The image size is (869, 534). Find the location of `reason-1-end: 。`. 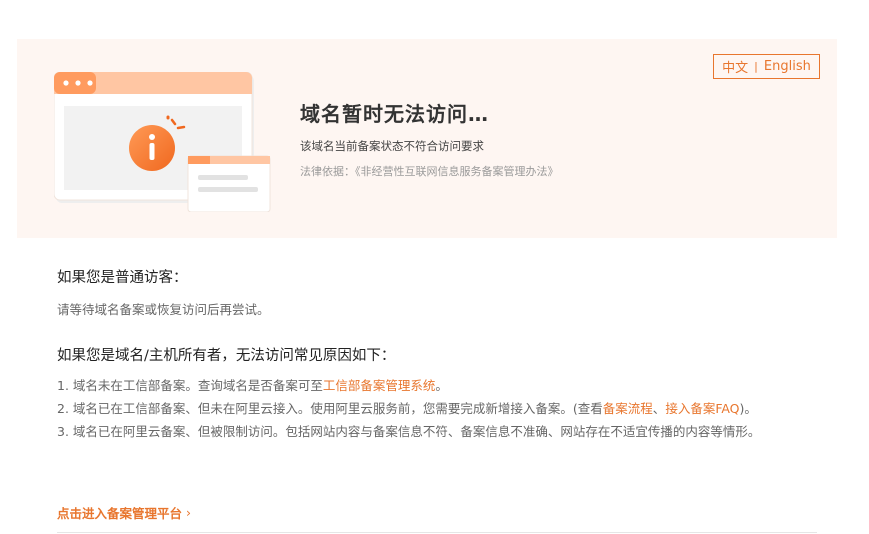

reason-1-end: 。 is located at coordinates (441, 385).